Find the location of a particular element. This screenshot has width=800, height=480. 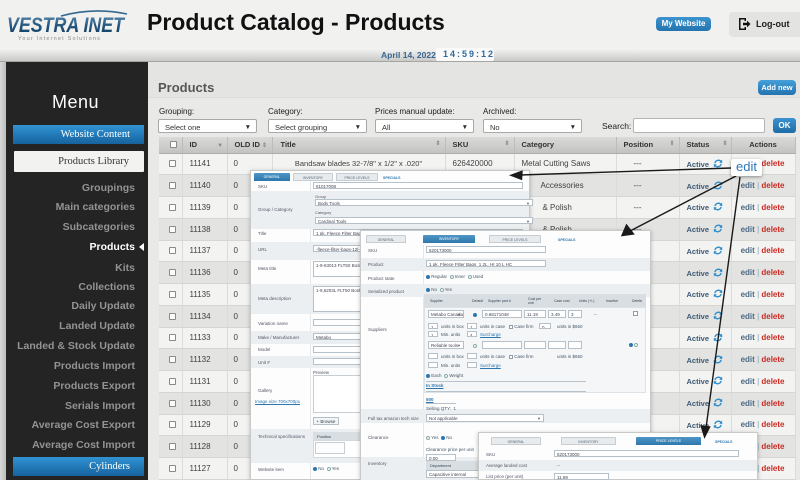

svg-text: Your Internet Solutions is located at coordinates (59, 39).